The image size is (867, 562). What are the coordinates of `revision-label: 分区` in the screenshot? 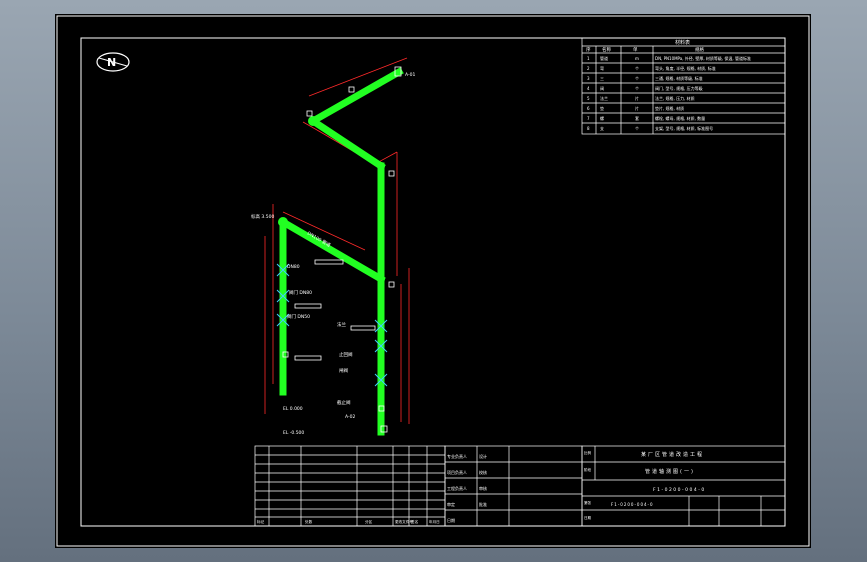 It's located at (369, 521).